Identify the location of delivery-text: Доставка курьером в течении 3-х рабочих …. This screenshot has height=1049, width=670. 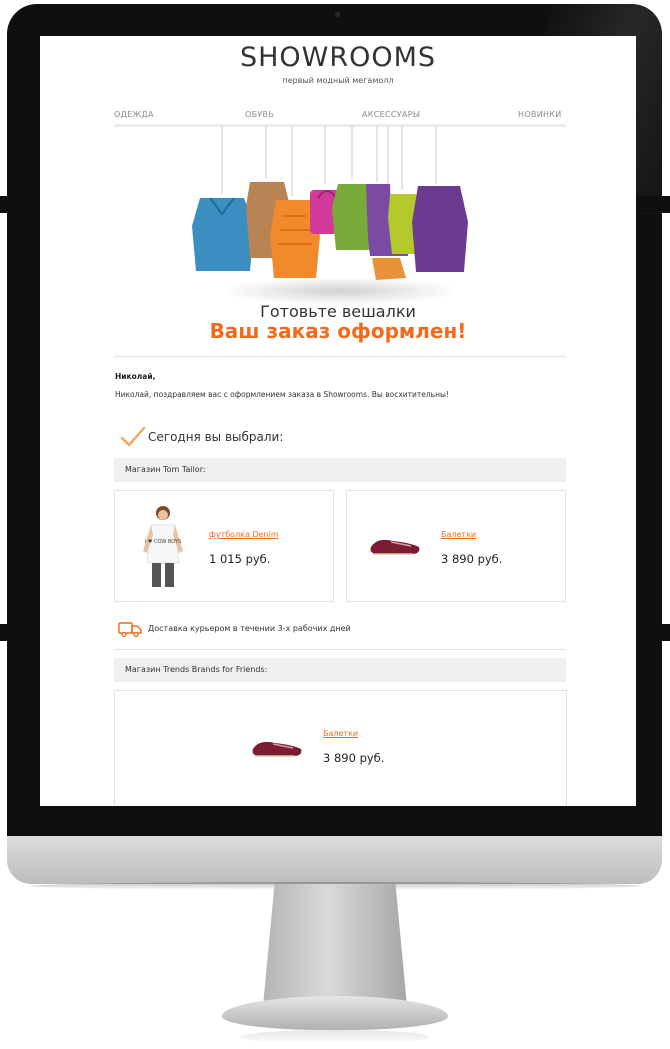
(249, 628).